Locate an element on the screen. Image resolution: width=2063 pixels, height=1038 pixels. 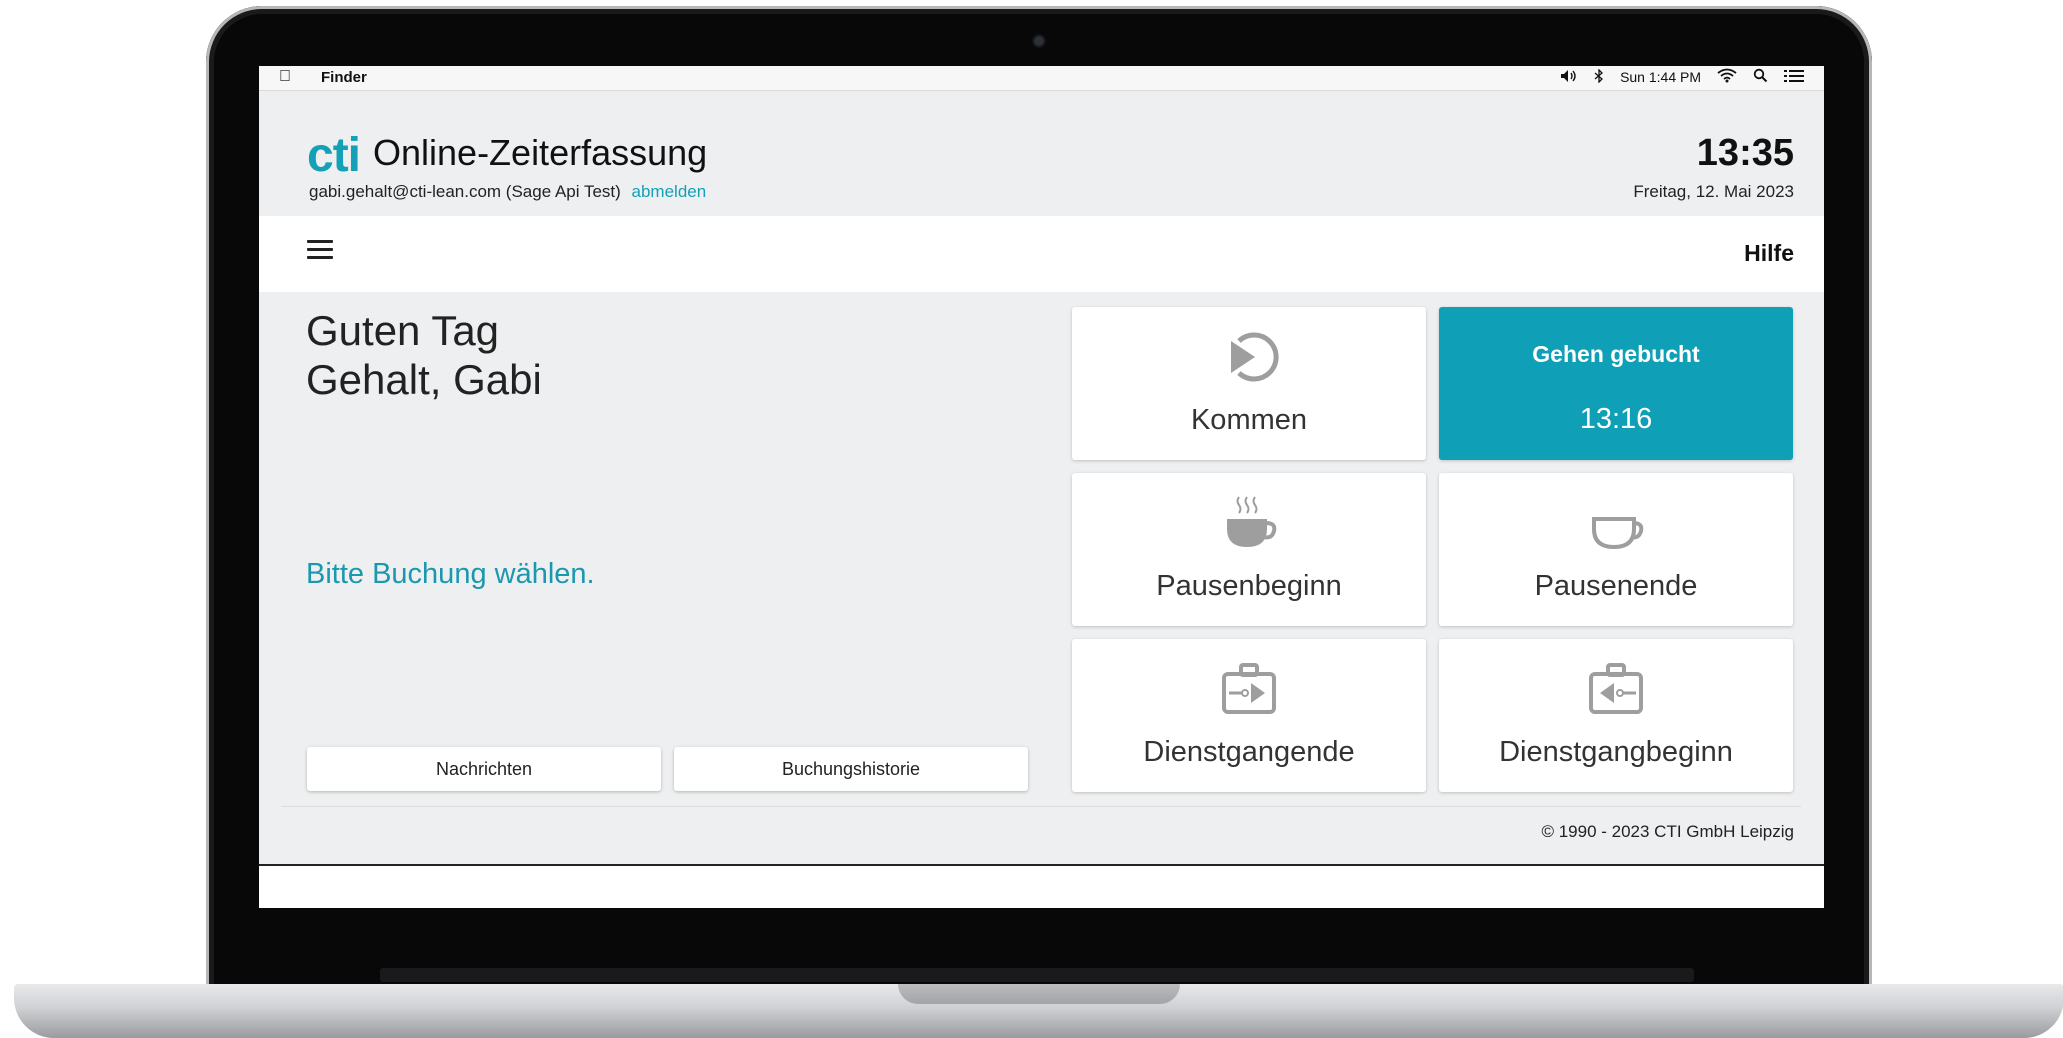
camera-icon is located at coordinates (1039, 41).